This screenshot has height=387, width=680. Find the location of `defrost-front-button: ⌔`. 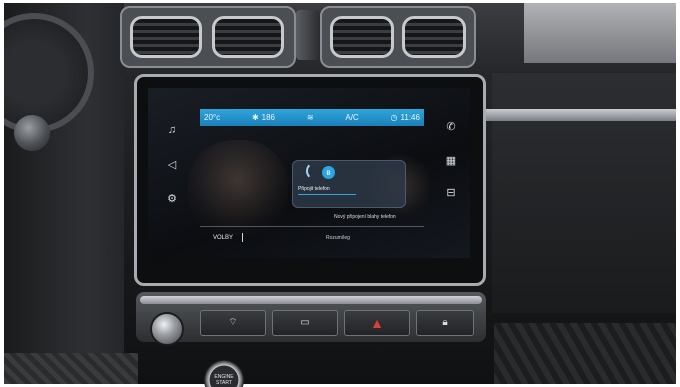

defrost-front-button: ⌔ is located at coordinates (233, 323).